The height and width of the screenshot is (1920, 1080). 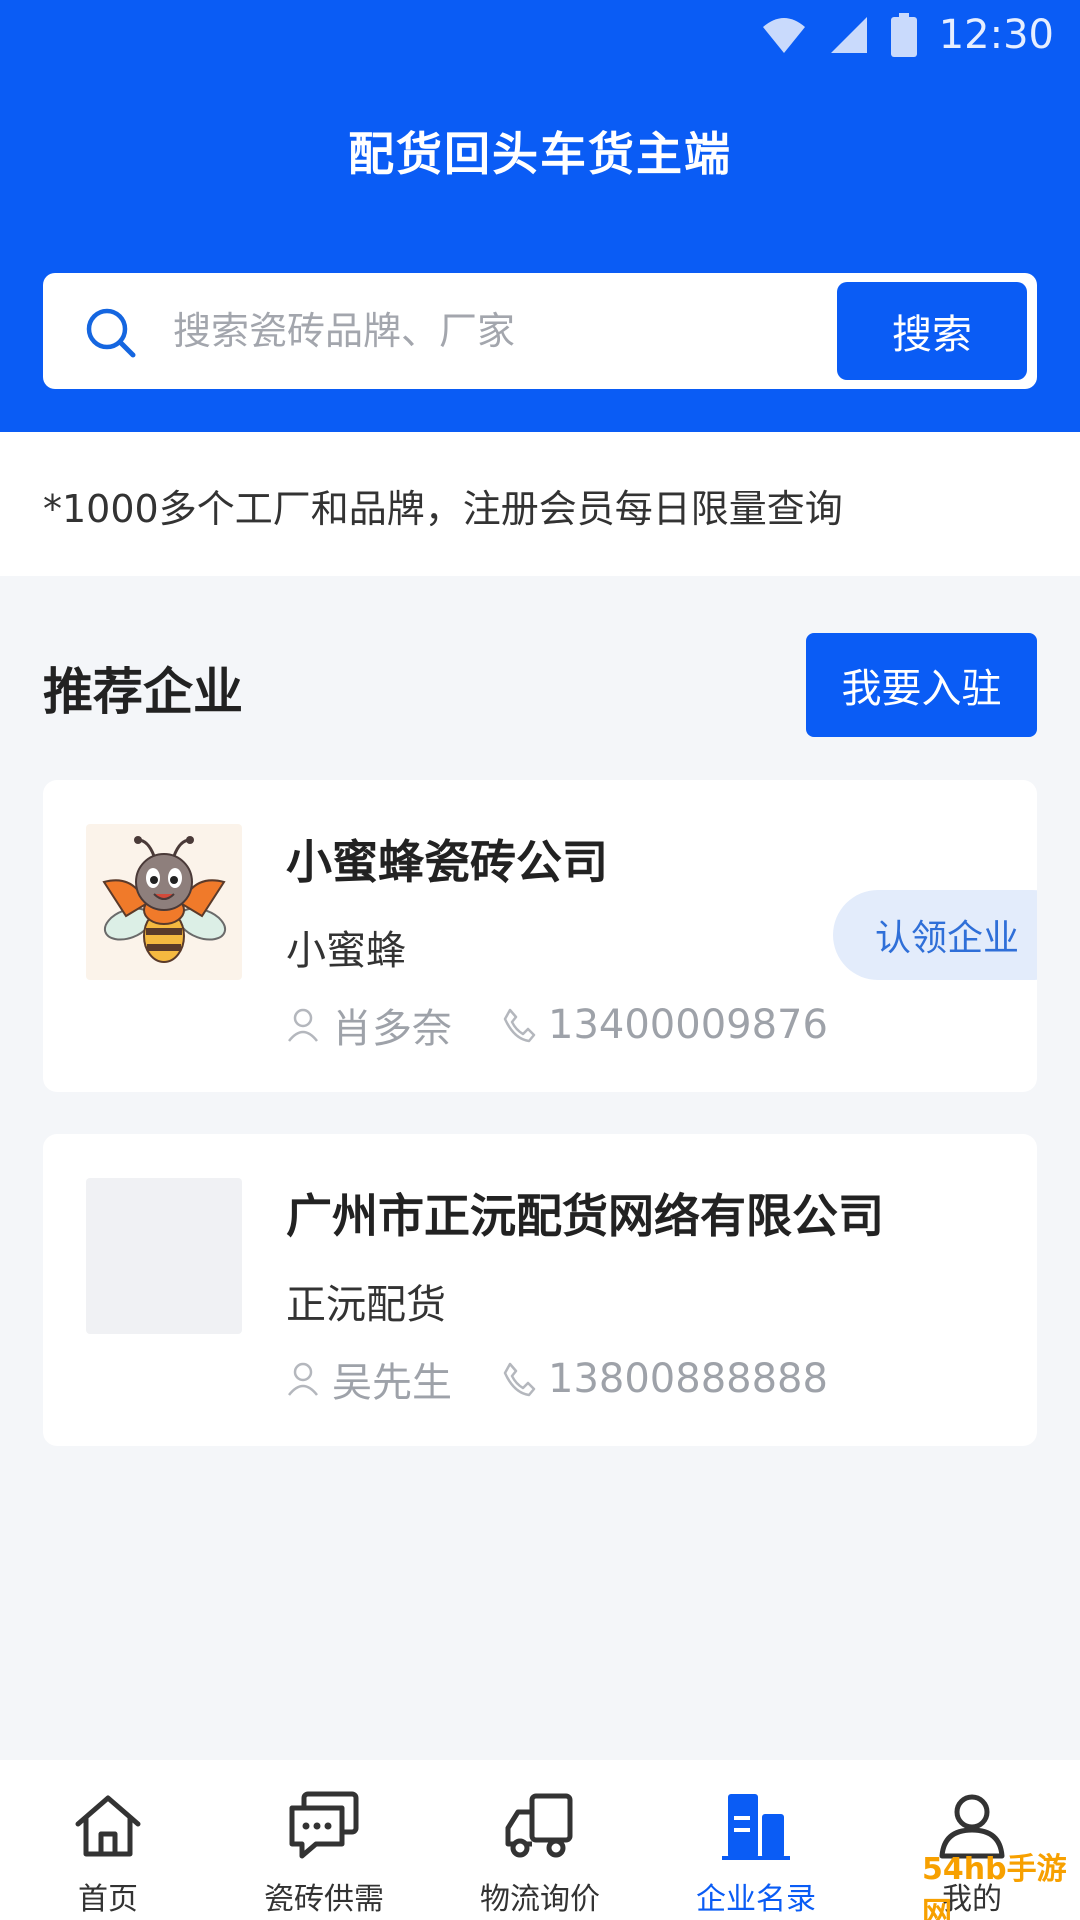 I want to click on status-time: 12:30, so click(x=996, y=35).